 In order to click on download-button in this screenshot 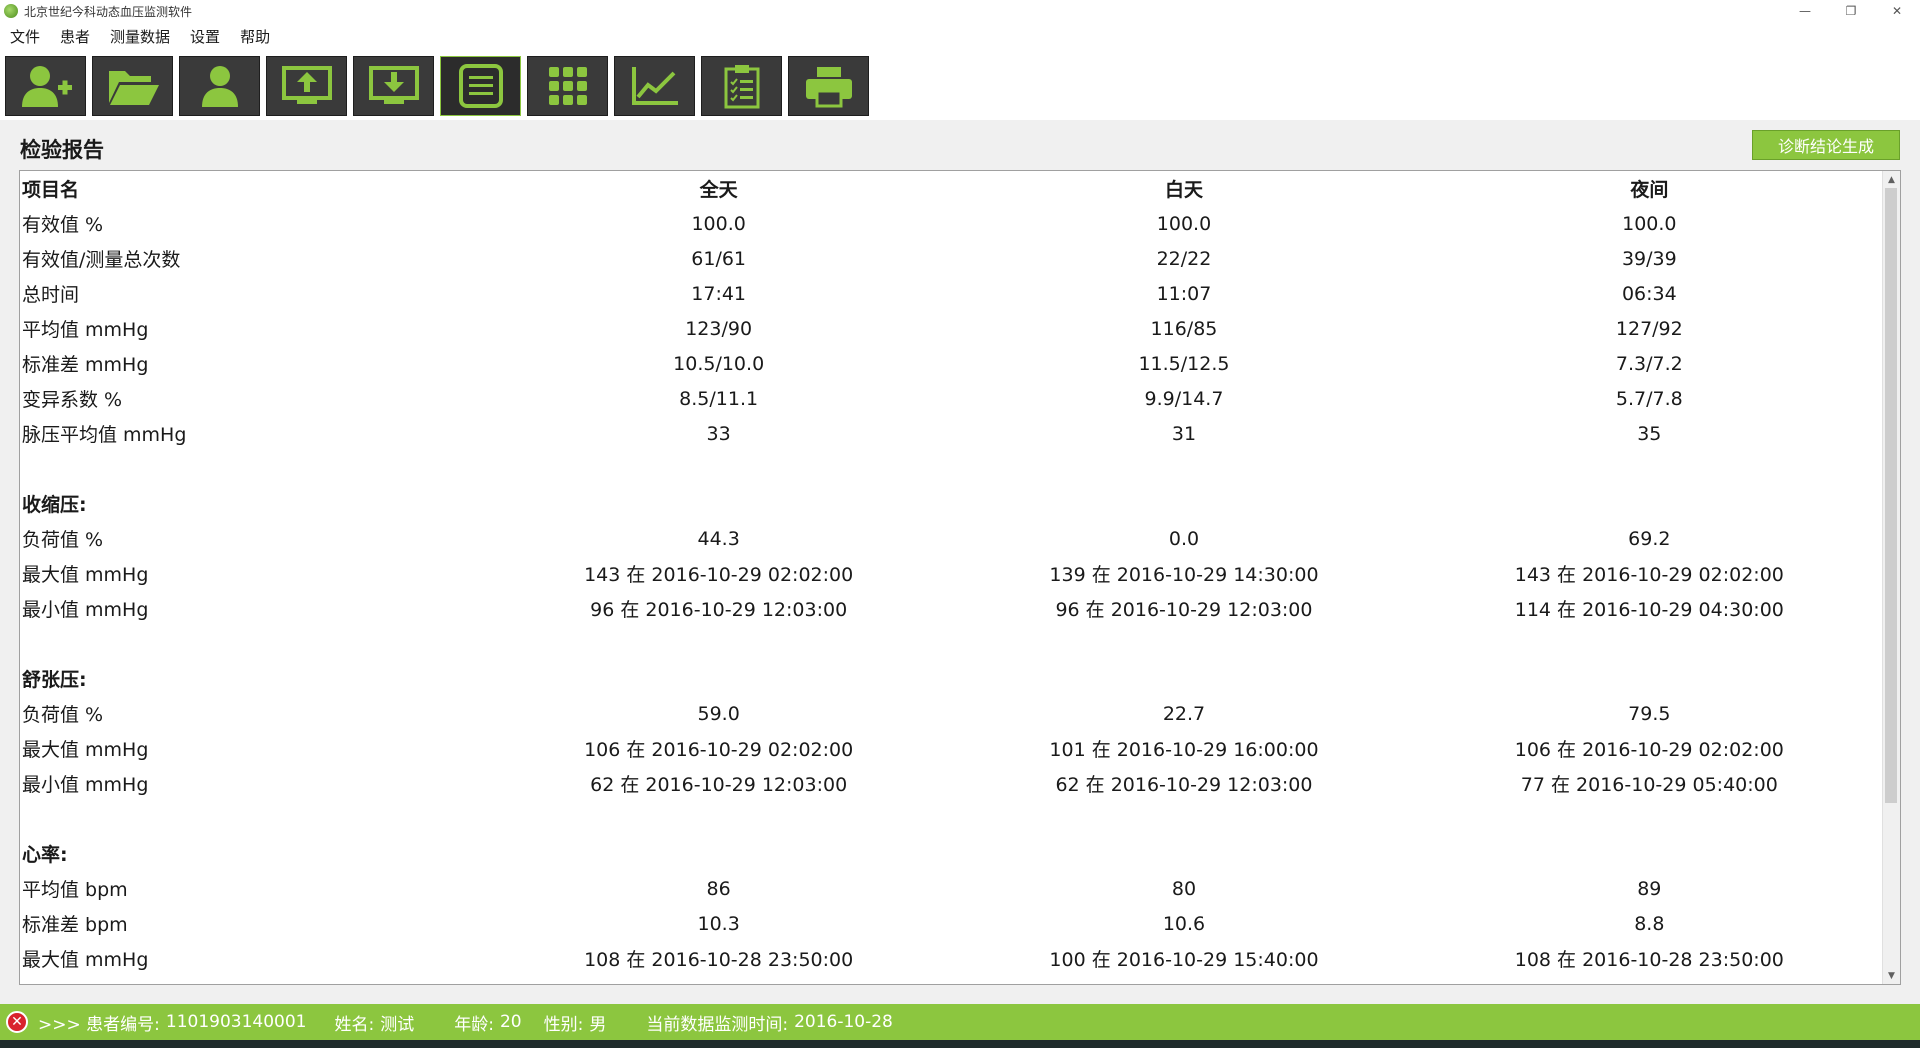, I will do `click(393, 86)`.